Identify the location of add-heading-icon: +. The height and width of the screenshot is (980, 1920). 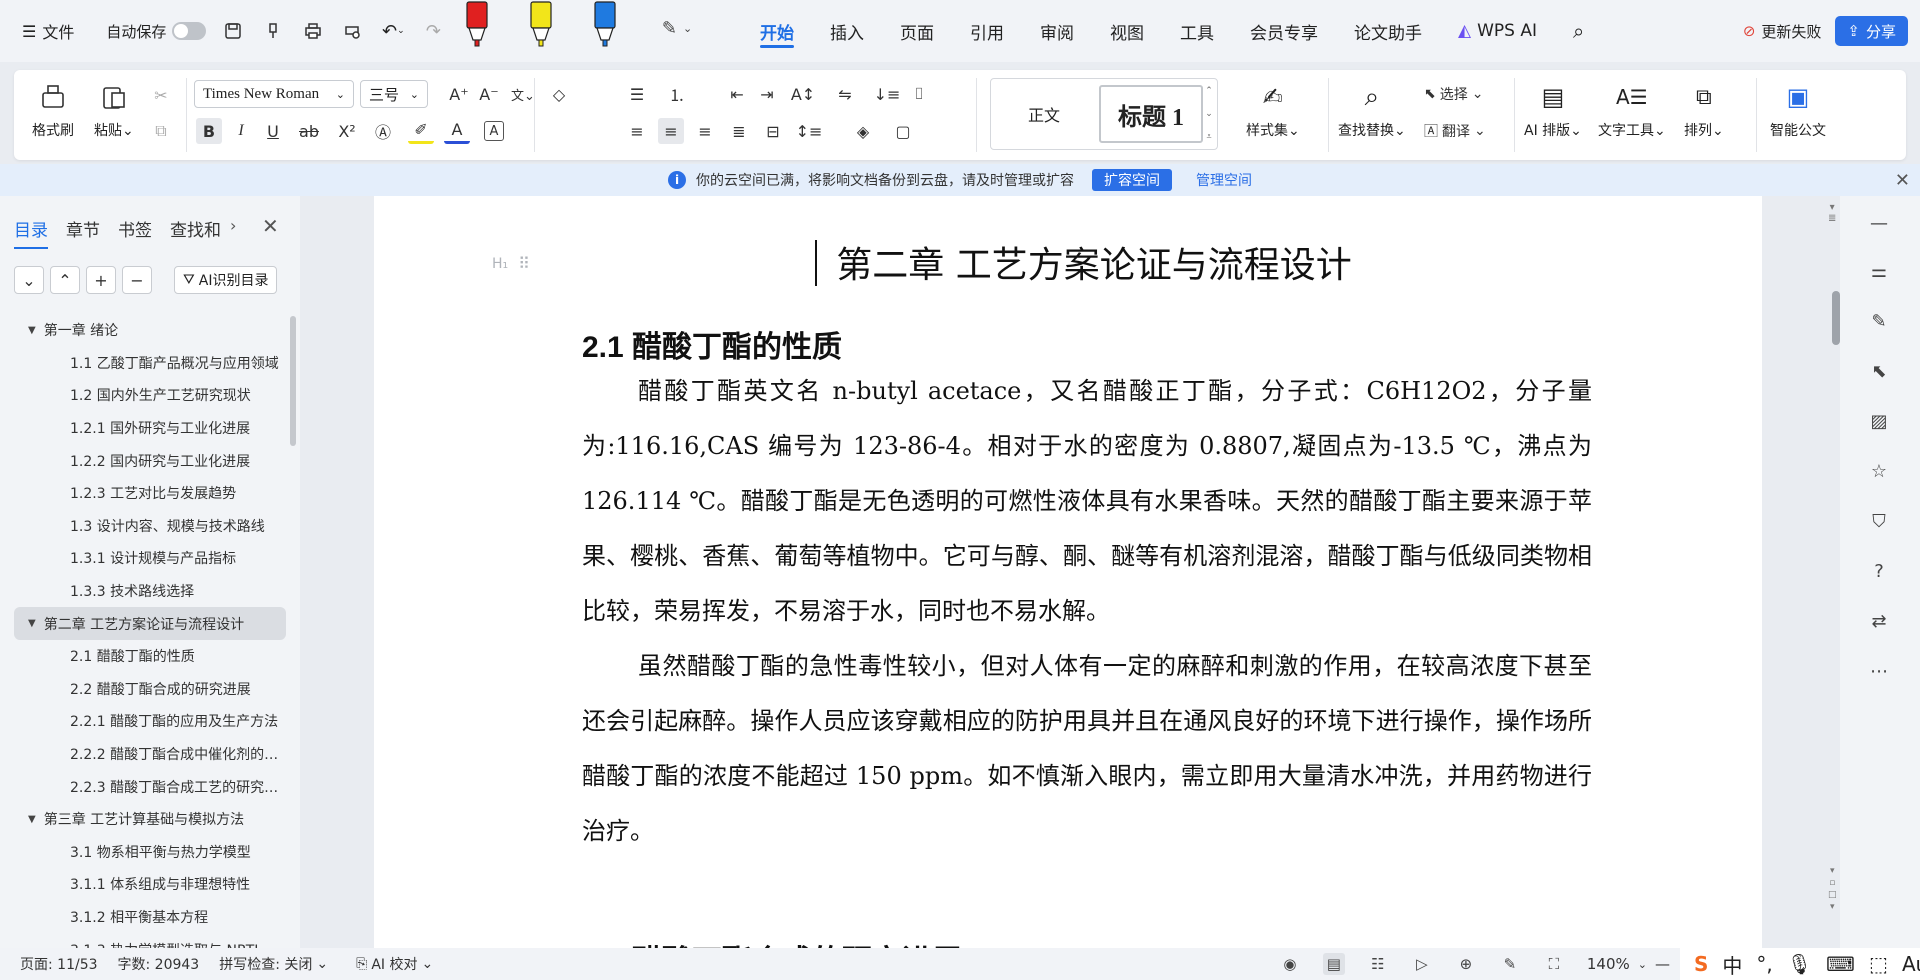
(101, 280).